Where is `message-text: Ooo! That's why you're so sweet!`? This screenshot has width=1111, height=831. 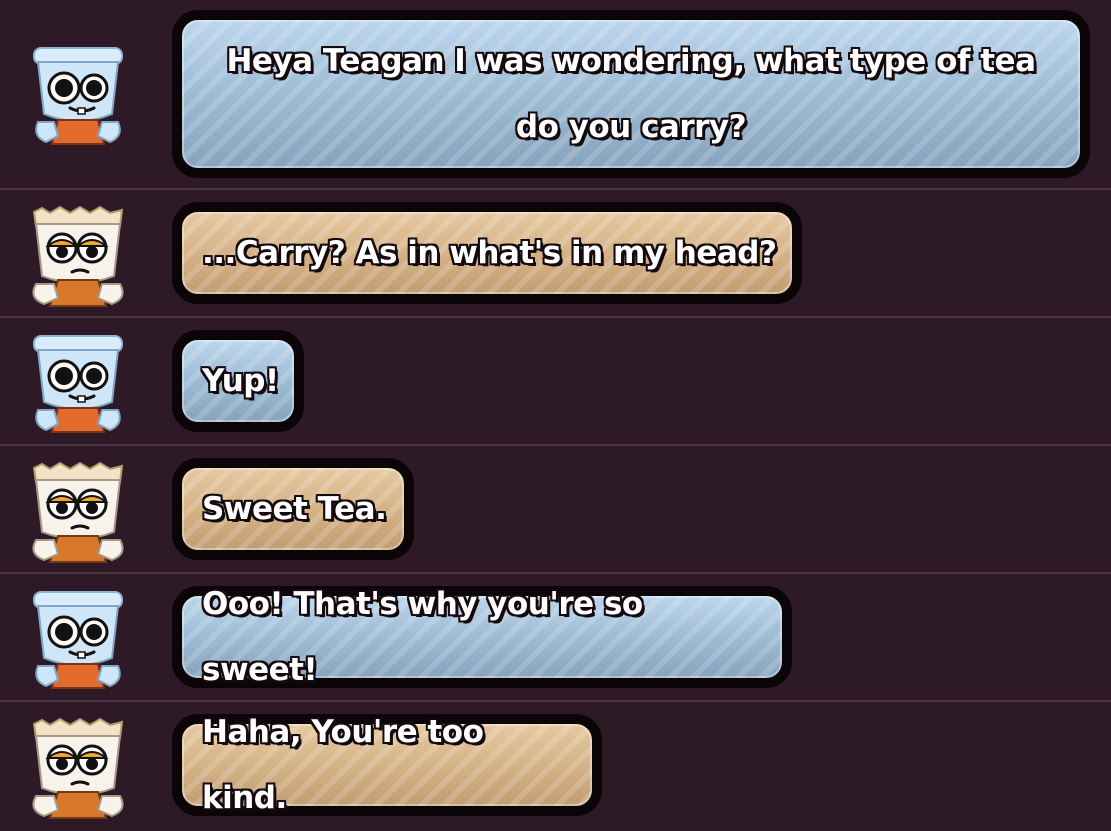 message-text: Ooo! That's why you're so sweet! is located at coordinates (422, 637).